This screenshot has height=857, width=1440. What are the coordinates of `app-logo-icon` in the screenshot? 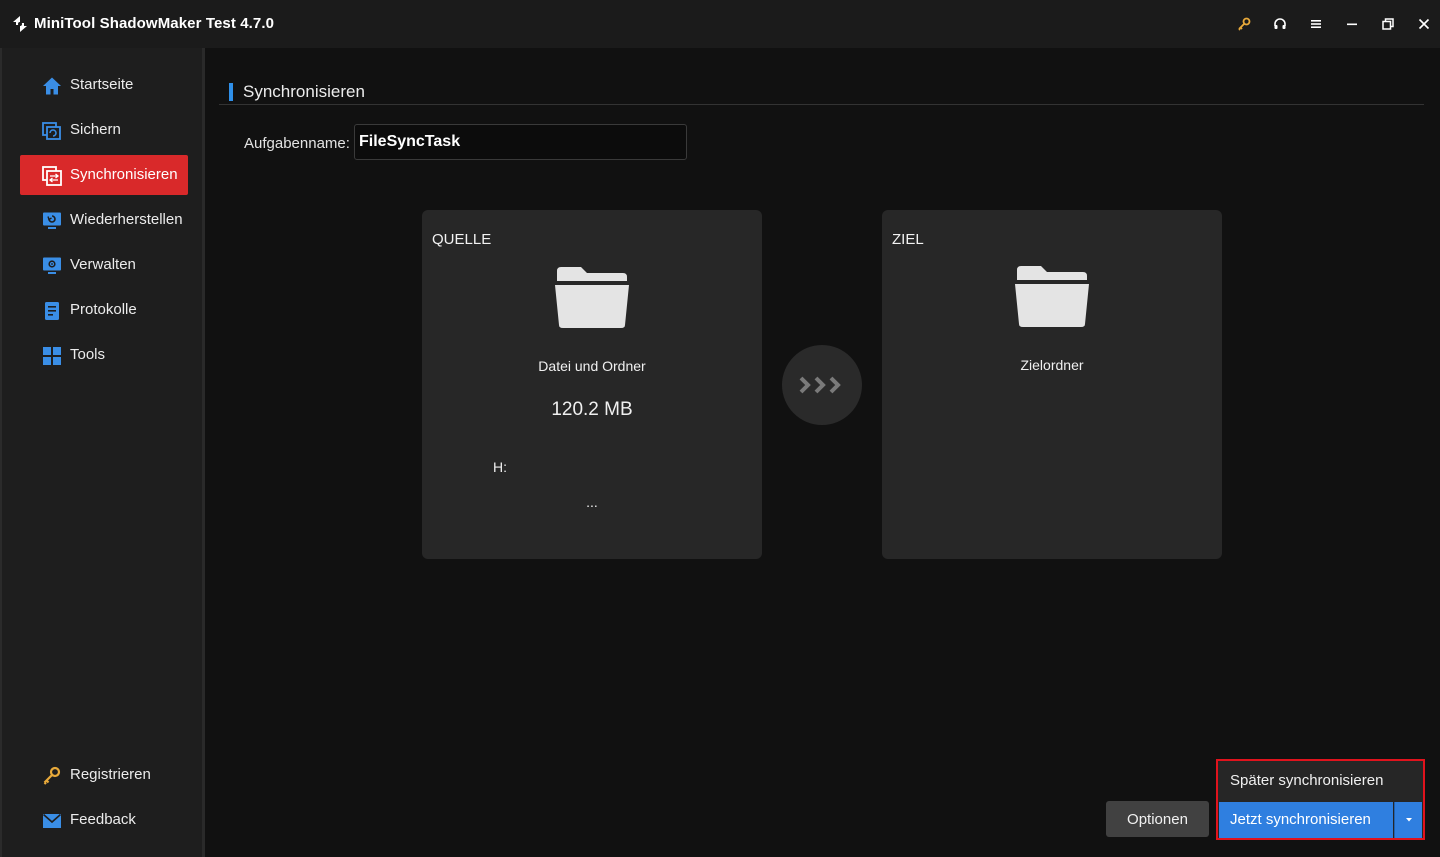 It's located at (20, 24).